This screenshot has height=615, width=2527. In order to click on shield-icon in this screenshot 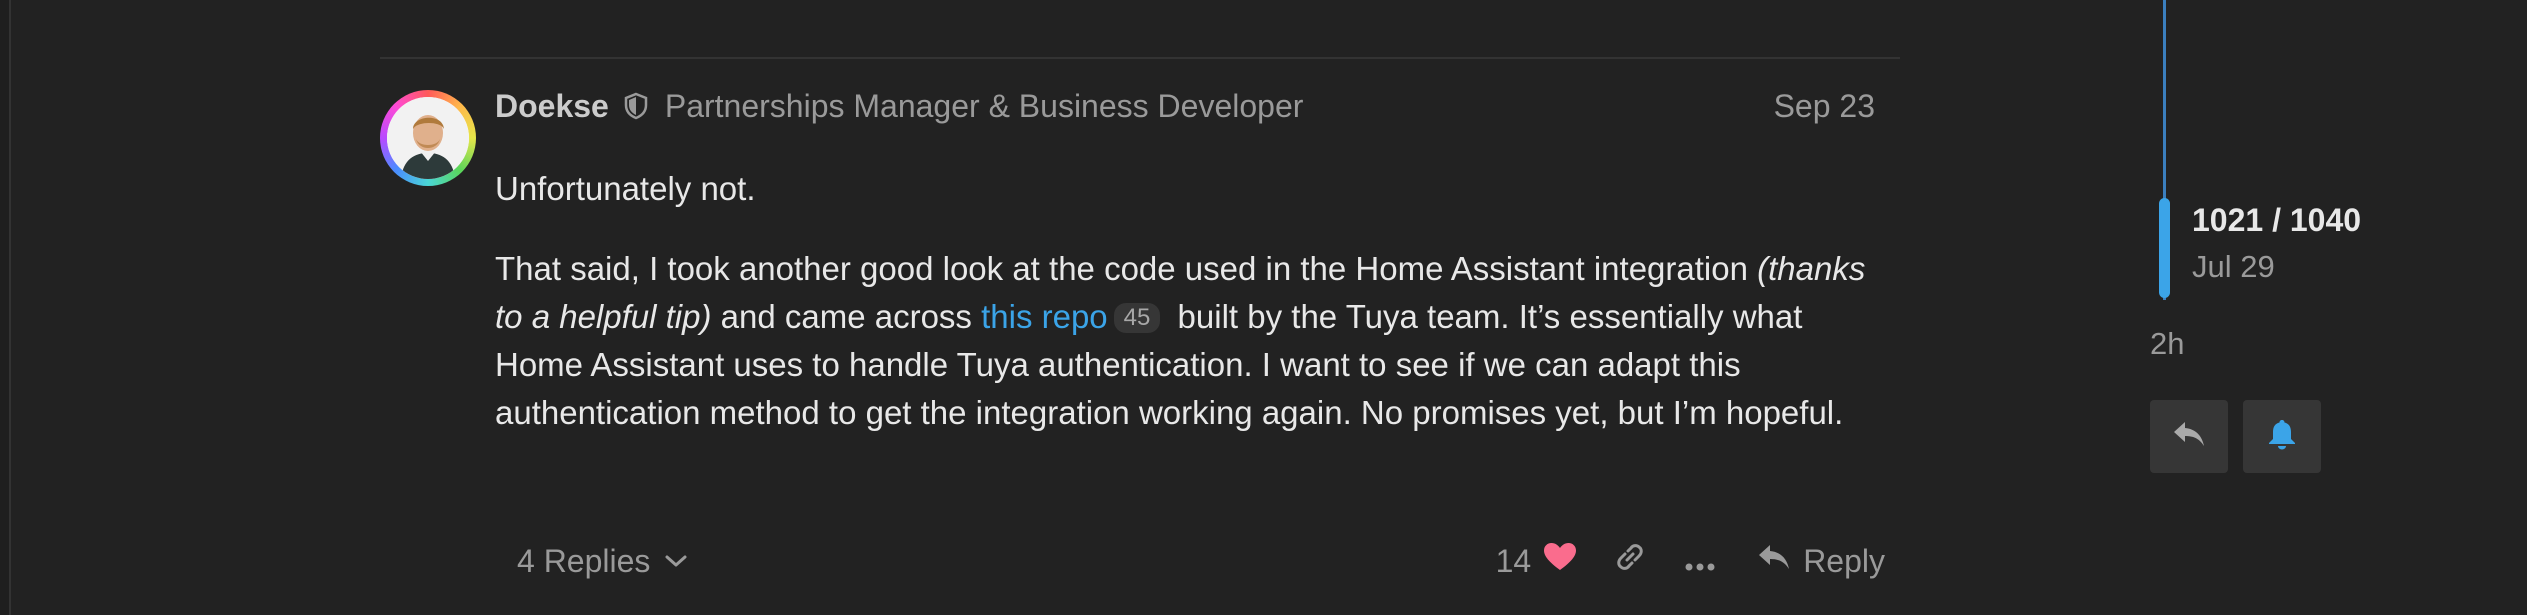, I will do `click(637, 106)`.